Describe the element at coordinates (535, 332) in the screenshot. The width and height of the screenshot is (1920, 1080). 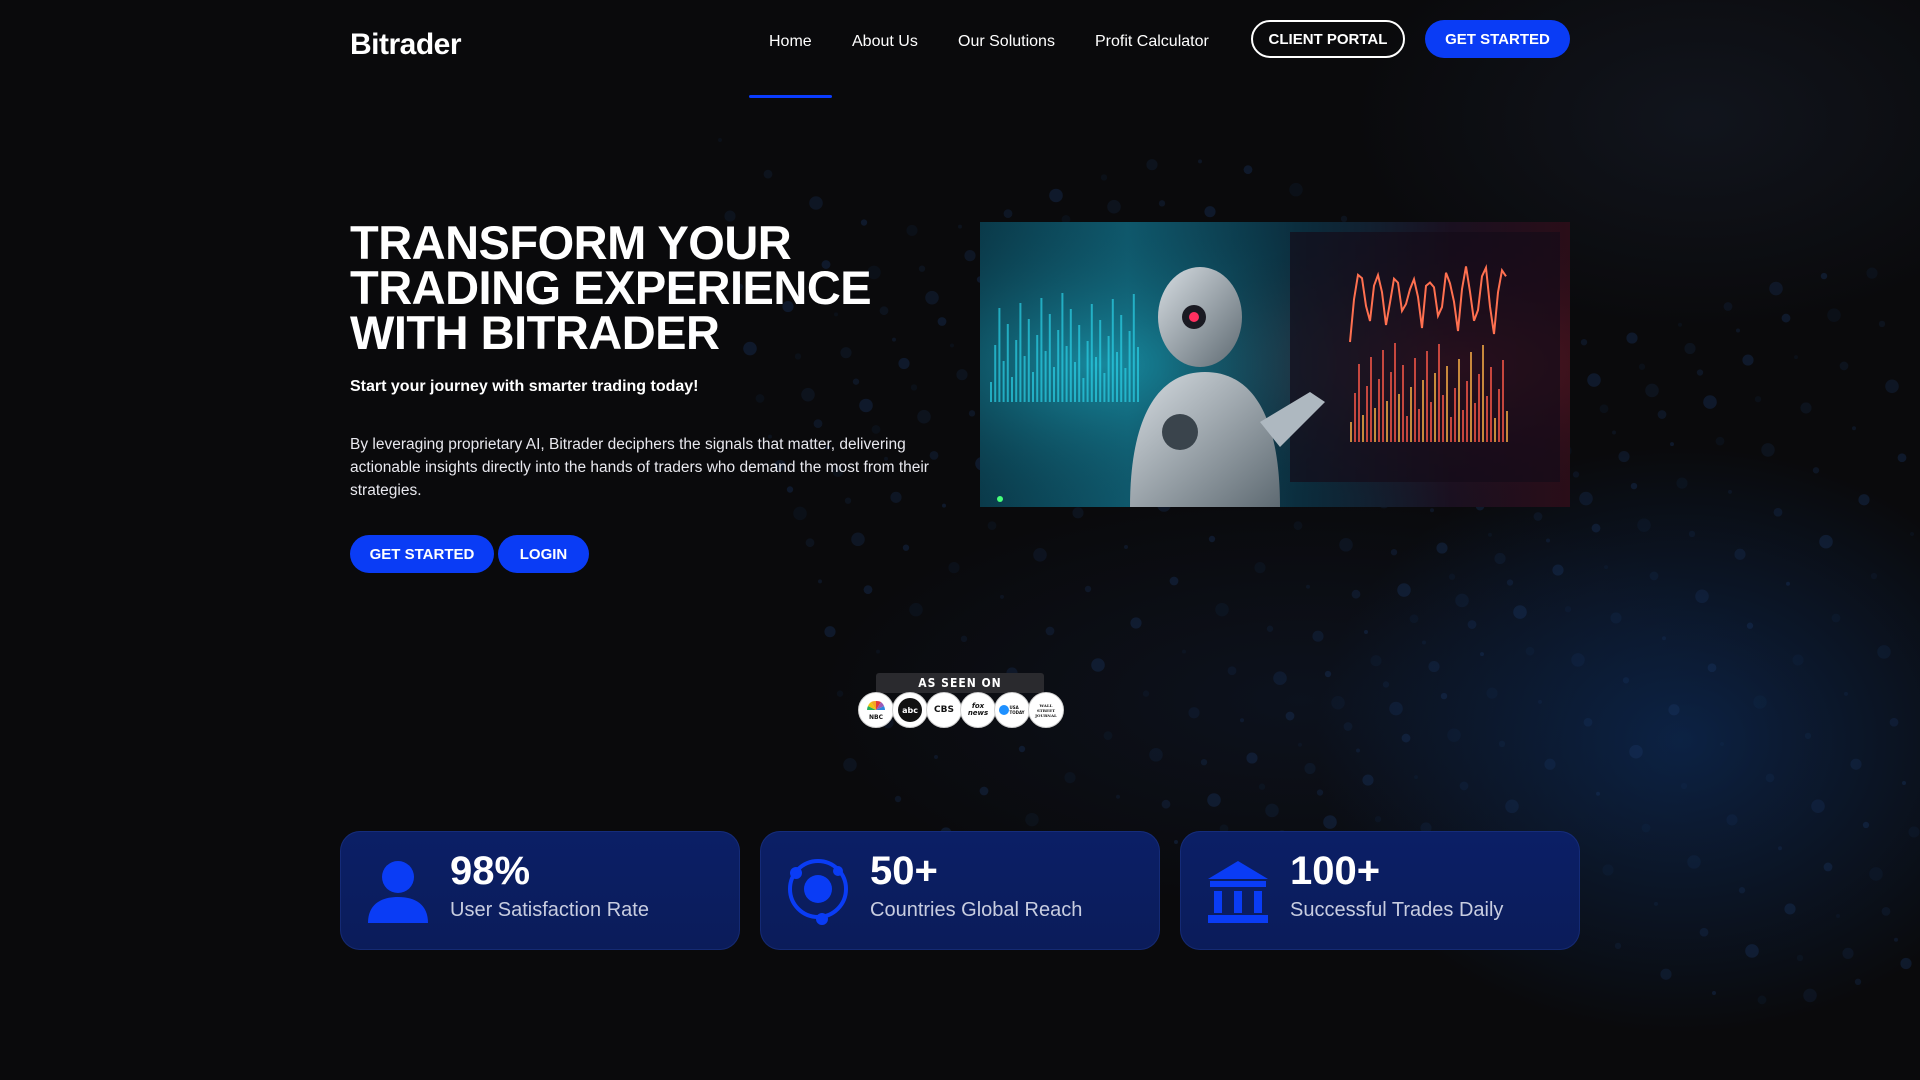
I see `hero-title-line: WITH BITRADER` at that location.